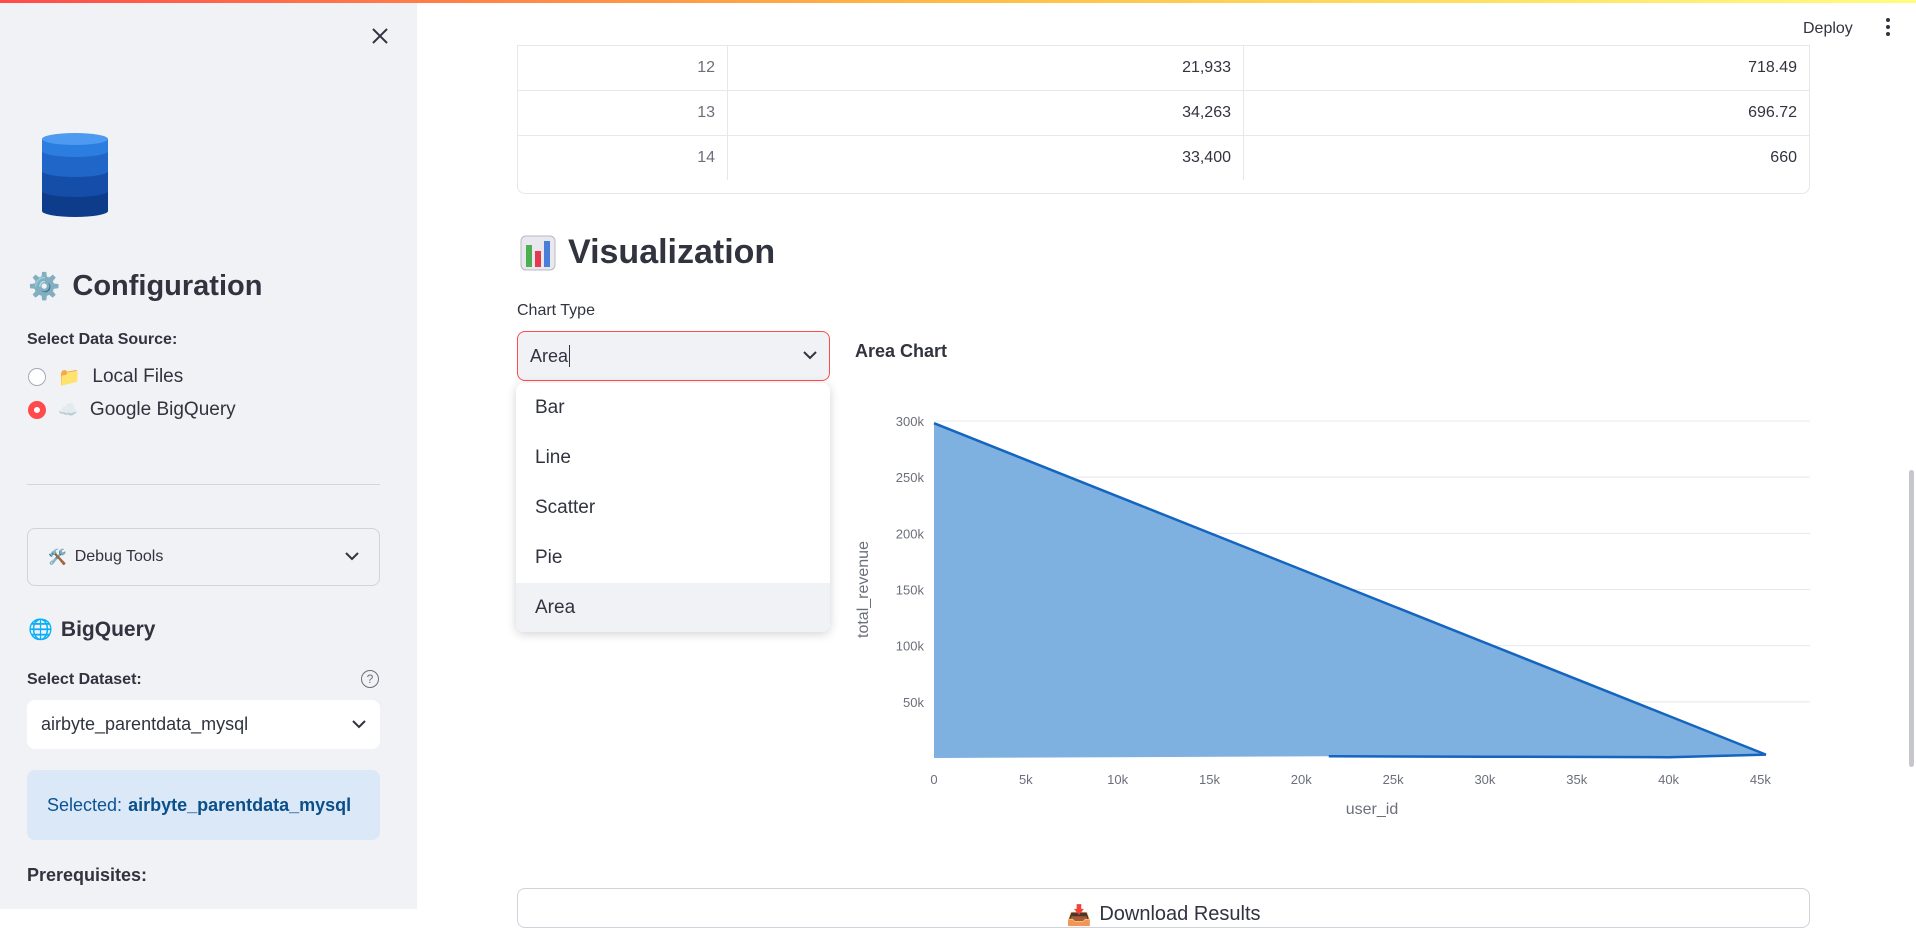 The width and height of the screenshot is (1916, 928). I want to click on y-tick-label: 200k, so click(910, 533).